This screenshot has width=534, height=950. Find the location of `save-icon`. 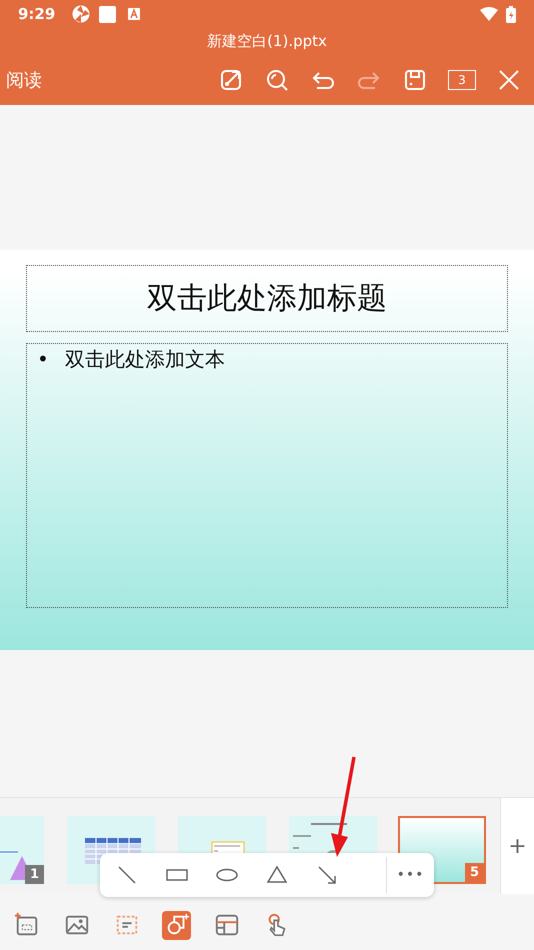

save-icon is located at coordinates (415, 80).